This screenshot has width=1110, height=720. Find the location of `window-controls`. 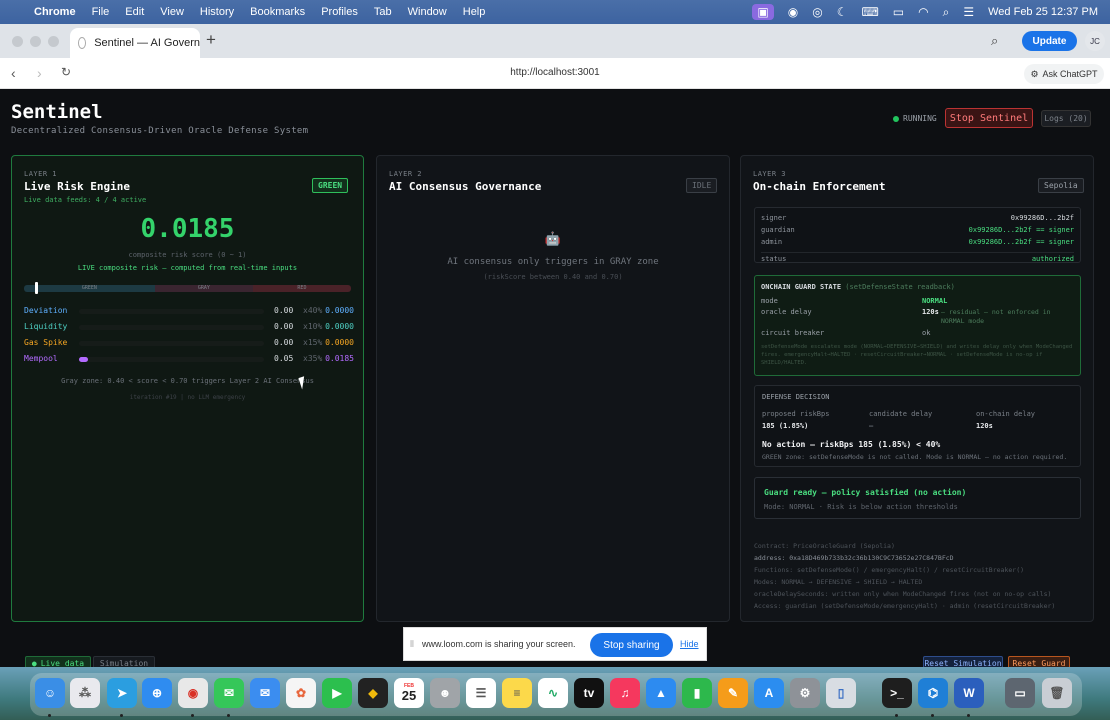

window-controls is located at coordinates (35, 41).